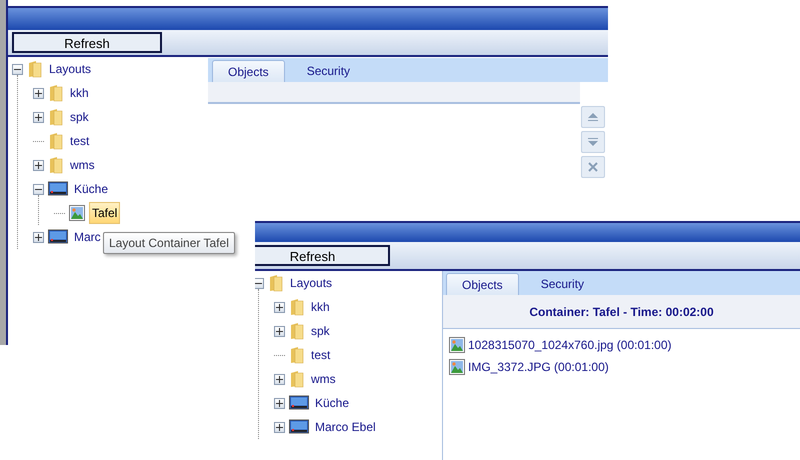 Image resolution: width=800 pixels, height=460 pixels. What do you see at coordinates (538, 367) in the screenshot?
I see `object-item: IMG_3372.JPG (00:01:00)` at bounding box center [538, 367].